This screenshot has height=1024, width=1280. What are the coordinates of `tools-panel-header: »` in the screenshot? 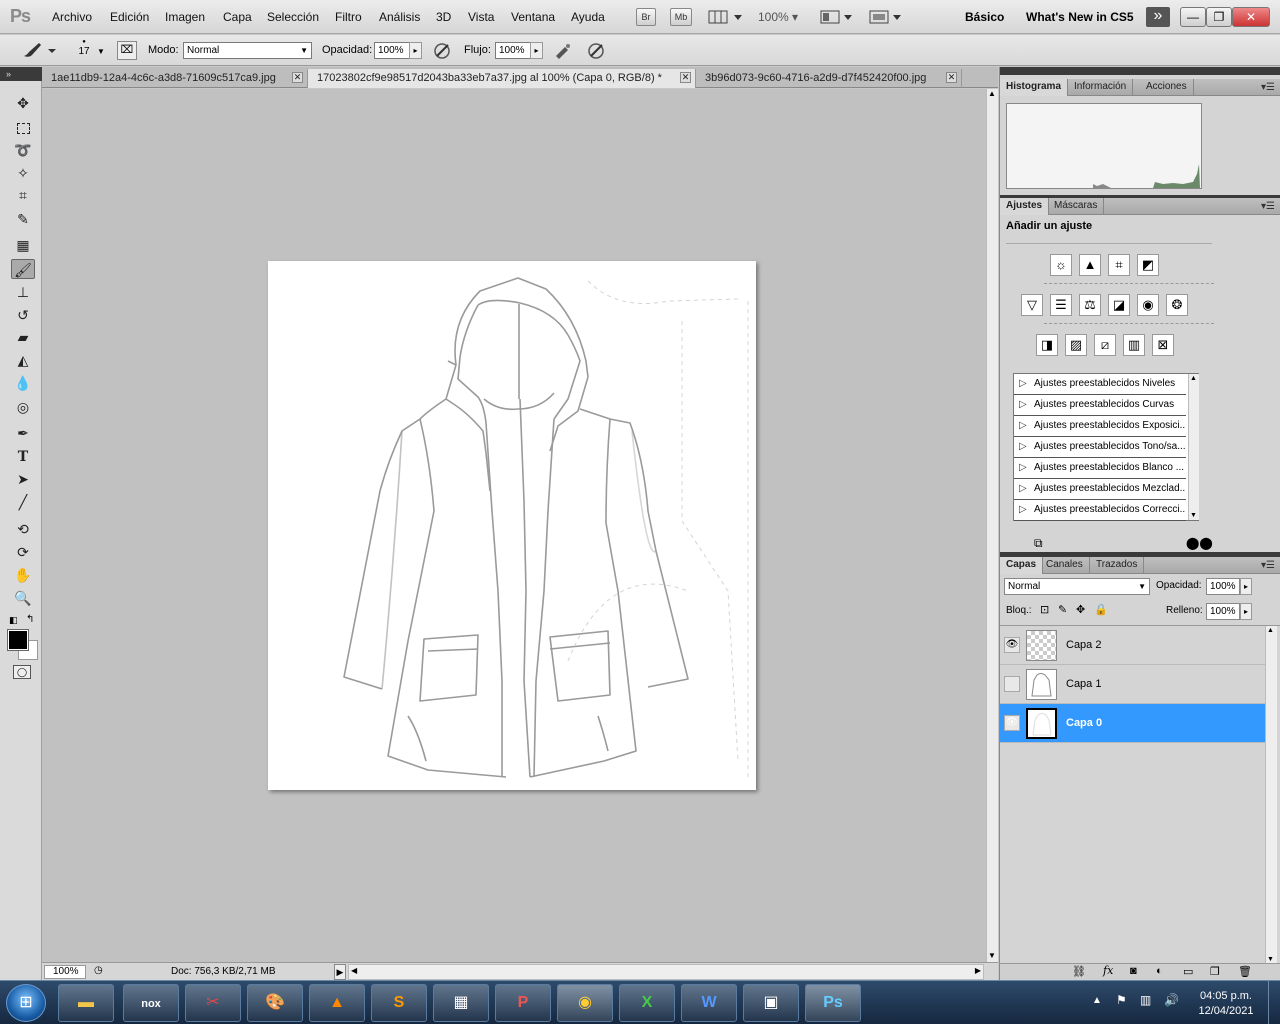 It's located at (21, 74).